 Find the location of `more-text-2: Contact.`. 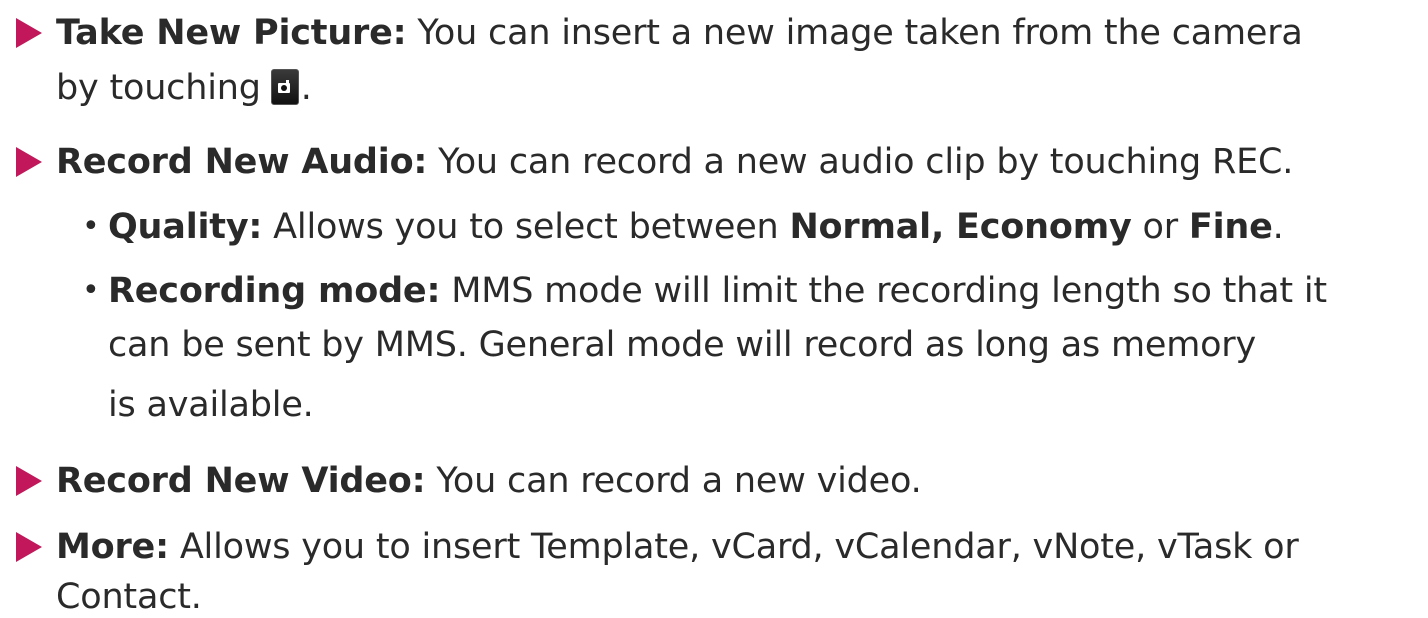

more-text-2: Contact. is located at coordinates (129, 597).